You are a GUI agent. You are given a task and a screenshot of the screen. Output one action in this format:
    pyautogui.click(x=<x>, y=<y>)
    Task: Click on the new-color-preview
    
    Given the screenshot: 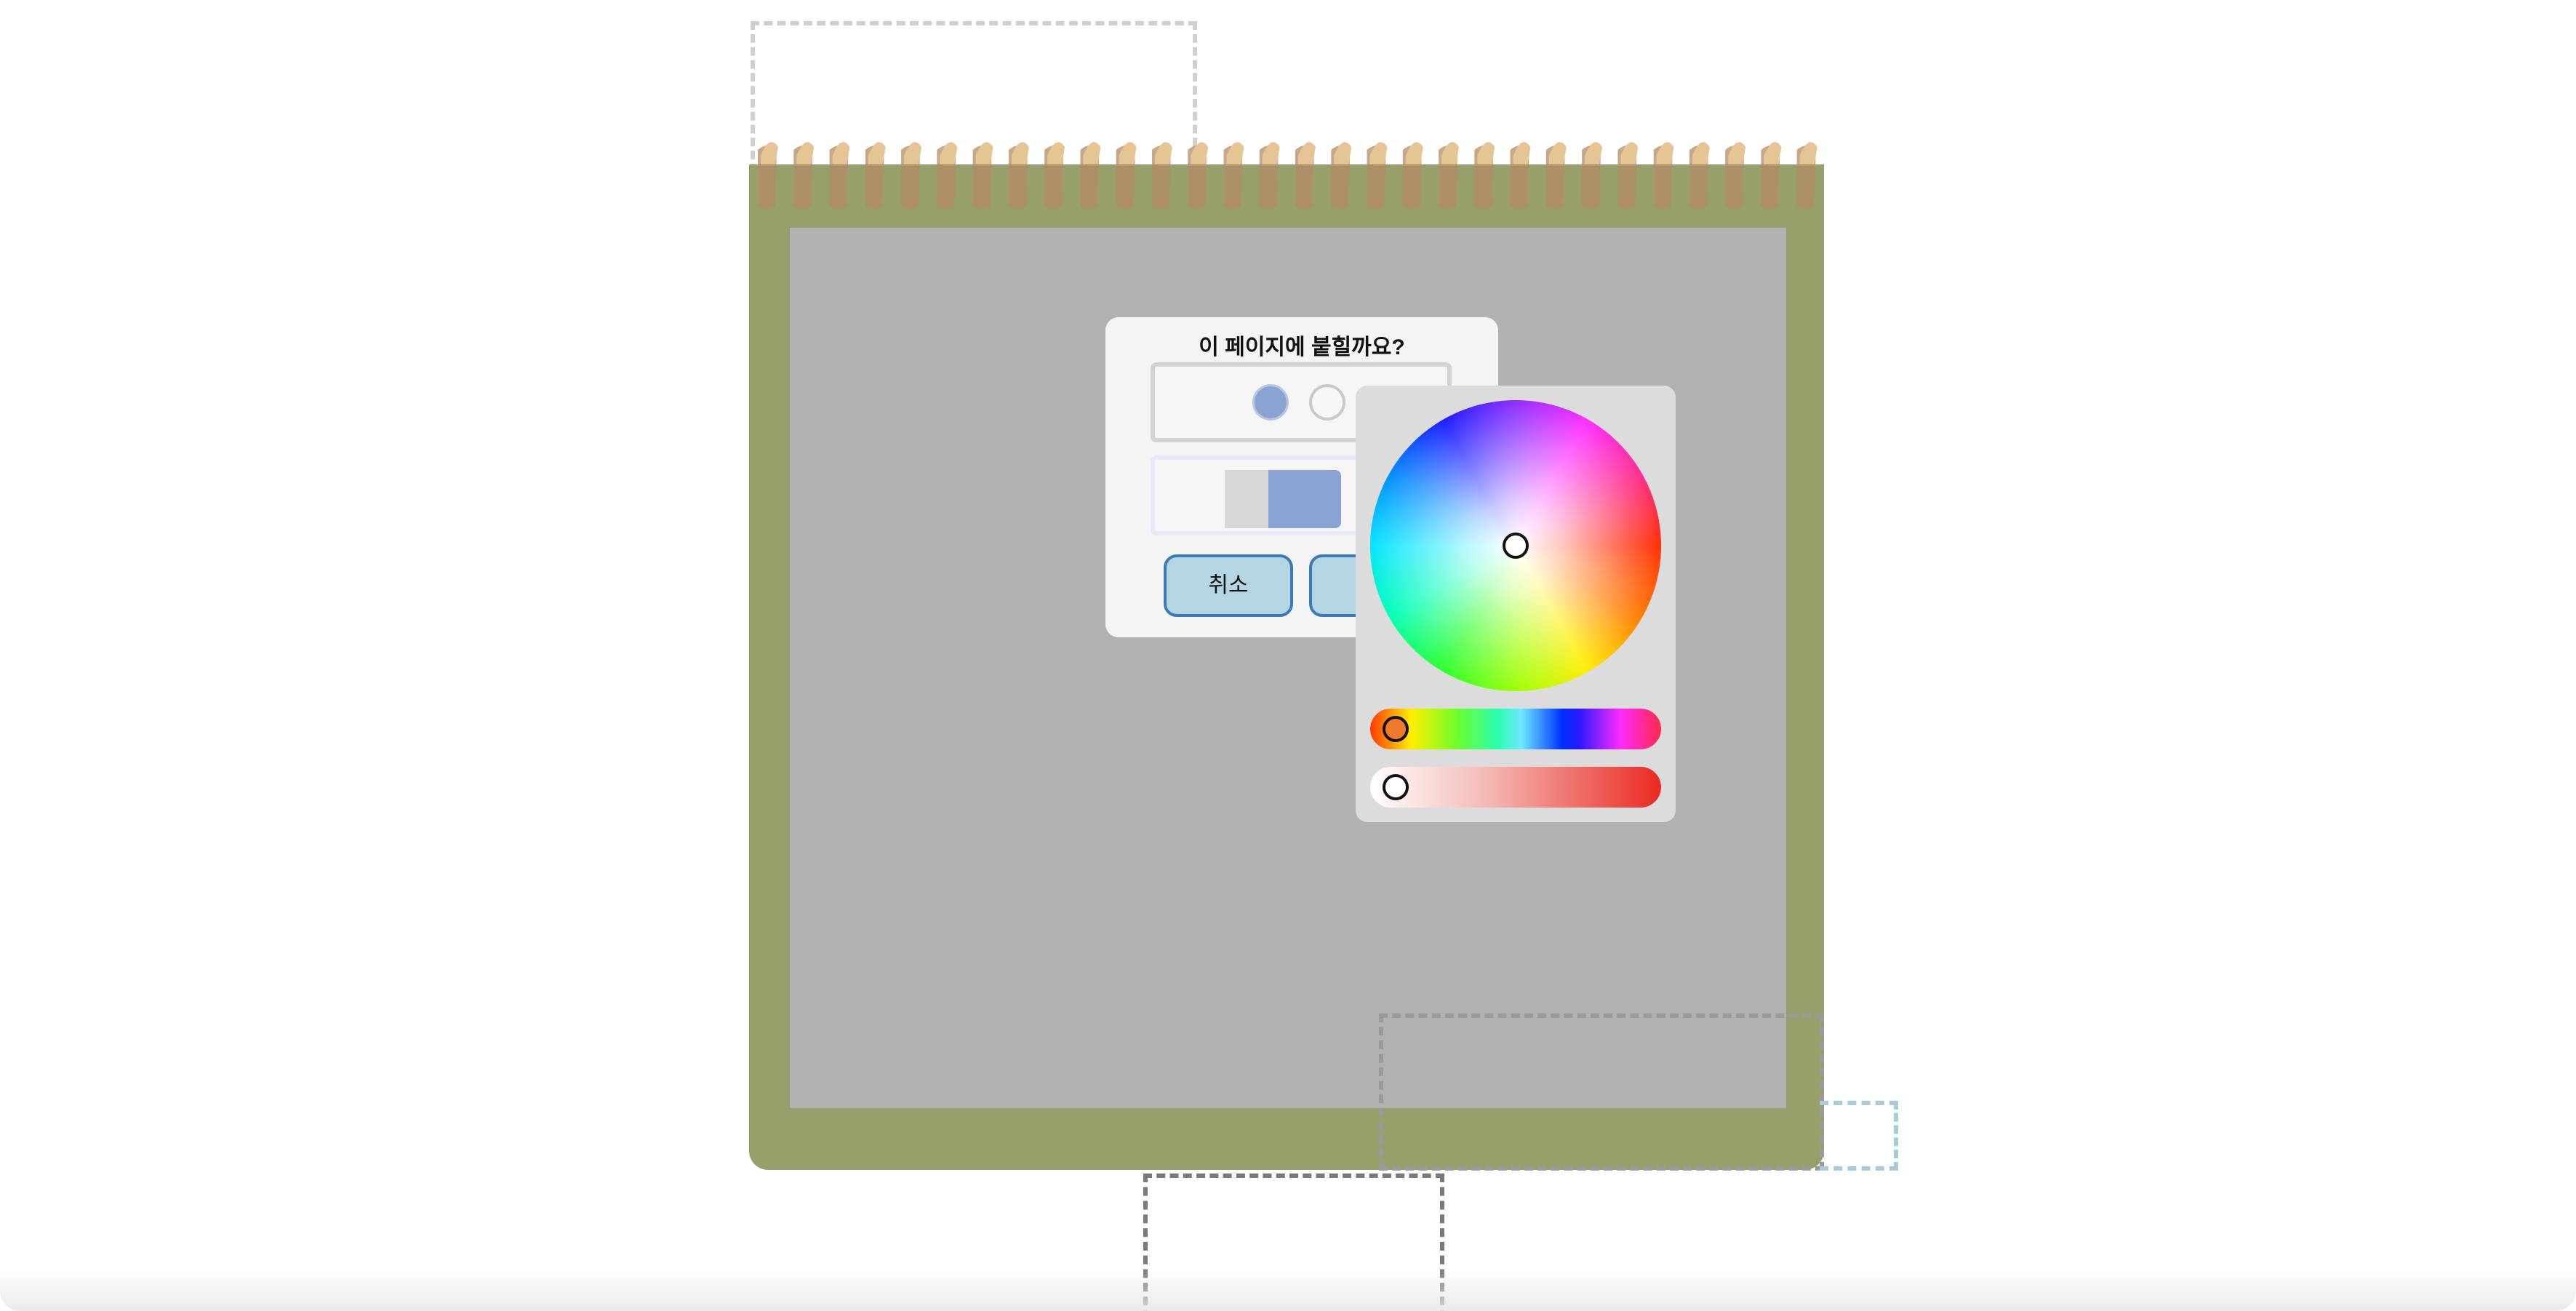 What is the action you would take?
    pyautogui.click(x=1304, y=499)
    